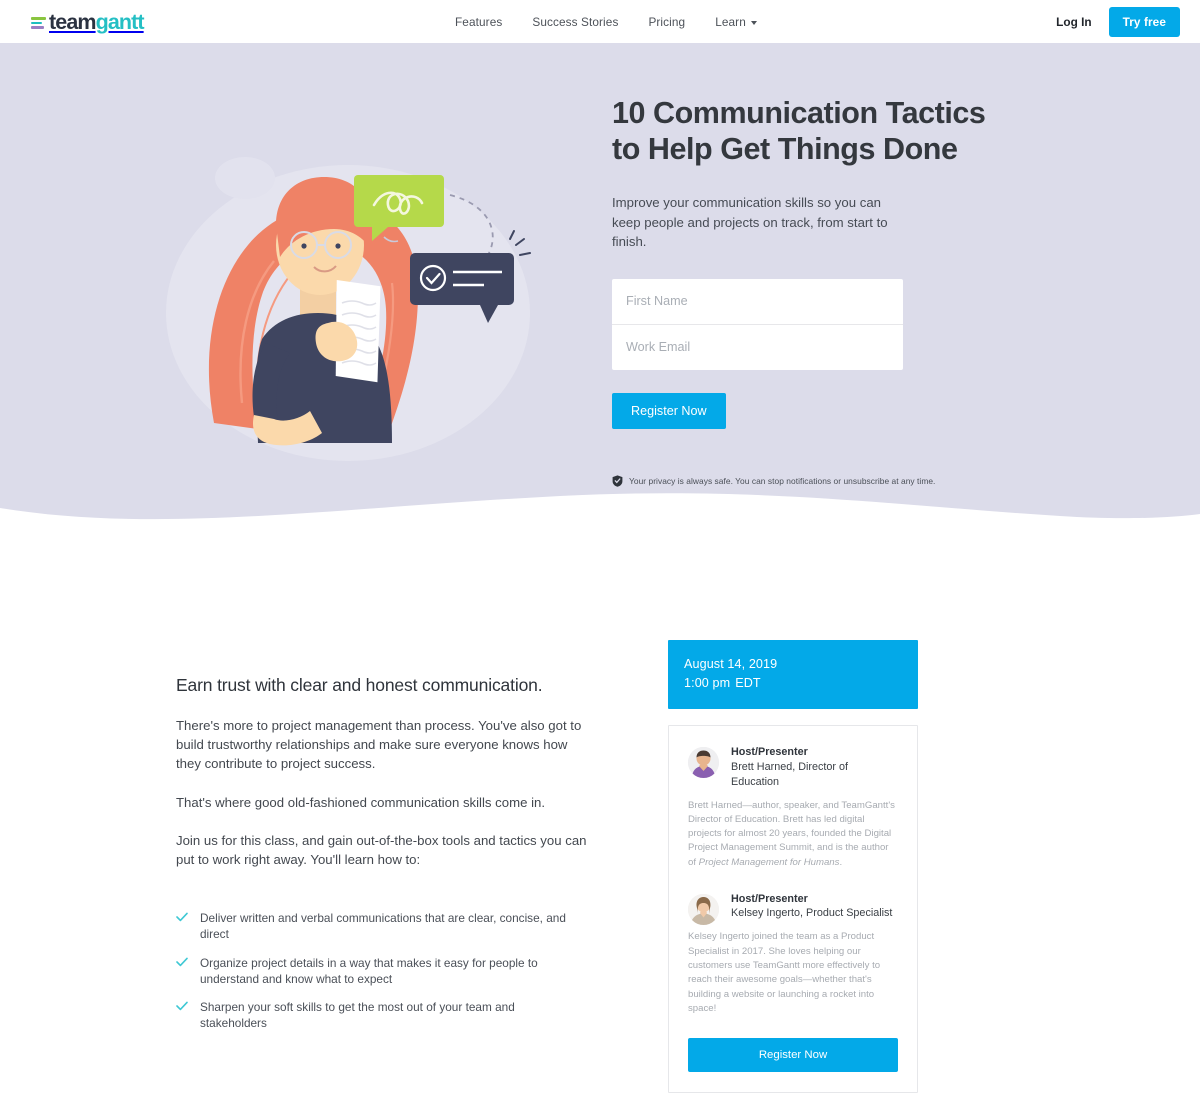 This screenshot has width=1200, height=1110. Describe the element at coordinates (1144, 21) in the screenshot. I see `try-free-button: Try free` at that location.